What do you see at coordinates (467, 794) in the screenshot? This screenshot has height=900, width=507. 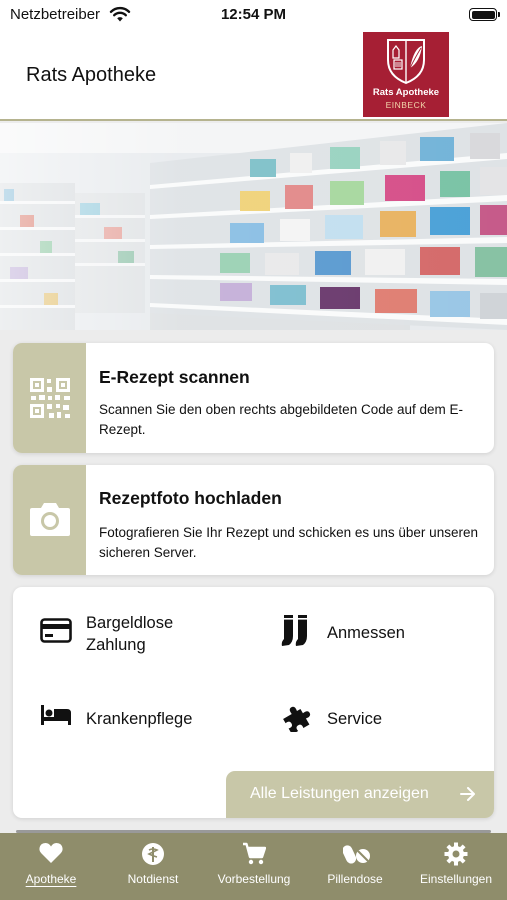 I see `arrow-right-icon` at bounding box center [467, 794].